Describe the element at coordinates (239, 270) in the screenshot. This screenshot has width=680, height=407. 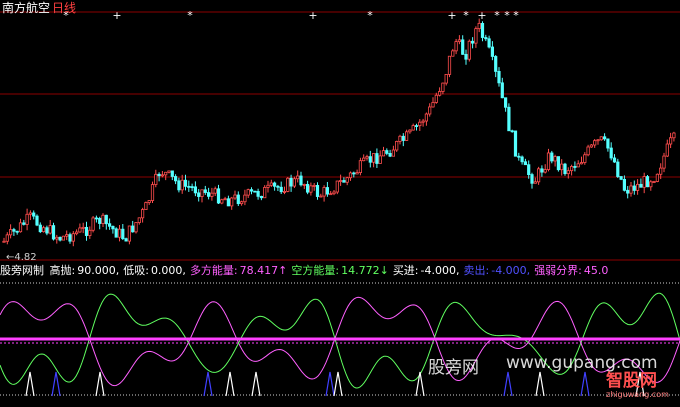
I see `indicator-item: 多方能量: 78.417↑` at that location.